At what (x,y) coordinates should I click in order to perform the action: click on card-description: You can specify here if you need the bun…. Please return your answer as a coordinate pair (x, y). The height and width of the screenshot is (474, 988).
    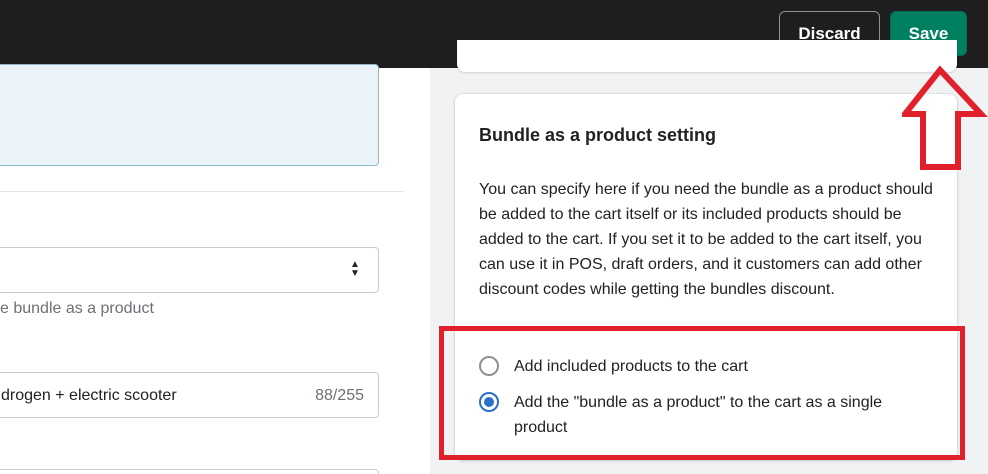
    Looking at the image, I should click on (706, 239).